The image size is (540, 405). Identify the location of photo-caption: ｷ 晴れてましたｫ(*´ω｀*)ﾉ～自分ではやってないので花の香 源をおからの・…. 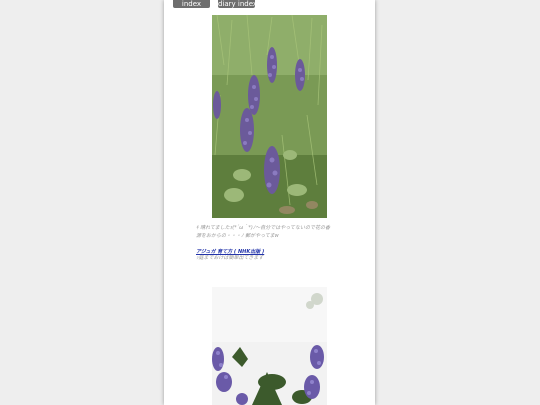
(274, 232).